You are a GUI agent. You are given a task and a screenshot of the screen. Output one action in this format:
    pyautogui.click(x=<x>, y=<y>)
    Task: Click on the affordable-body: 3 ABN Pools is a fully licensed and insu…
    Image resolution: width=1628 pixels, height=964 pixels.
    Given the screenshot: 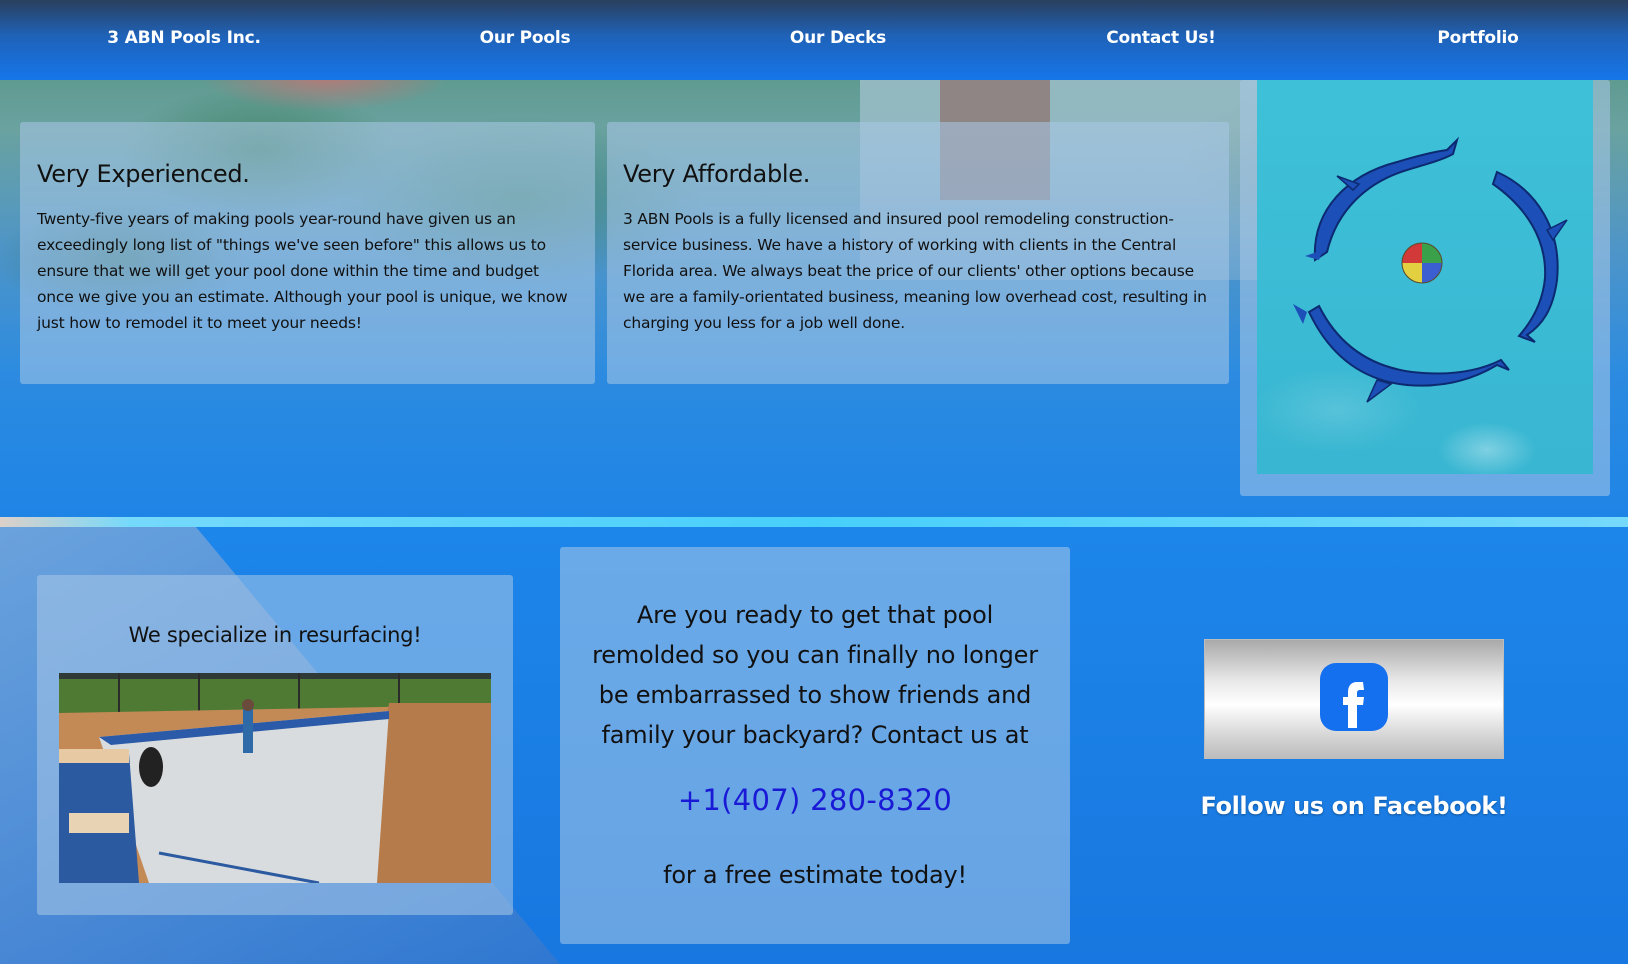 What is the action you would take?
    pyautogui.click(x=915, y=271)
    